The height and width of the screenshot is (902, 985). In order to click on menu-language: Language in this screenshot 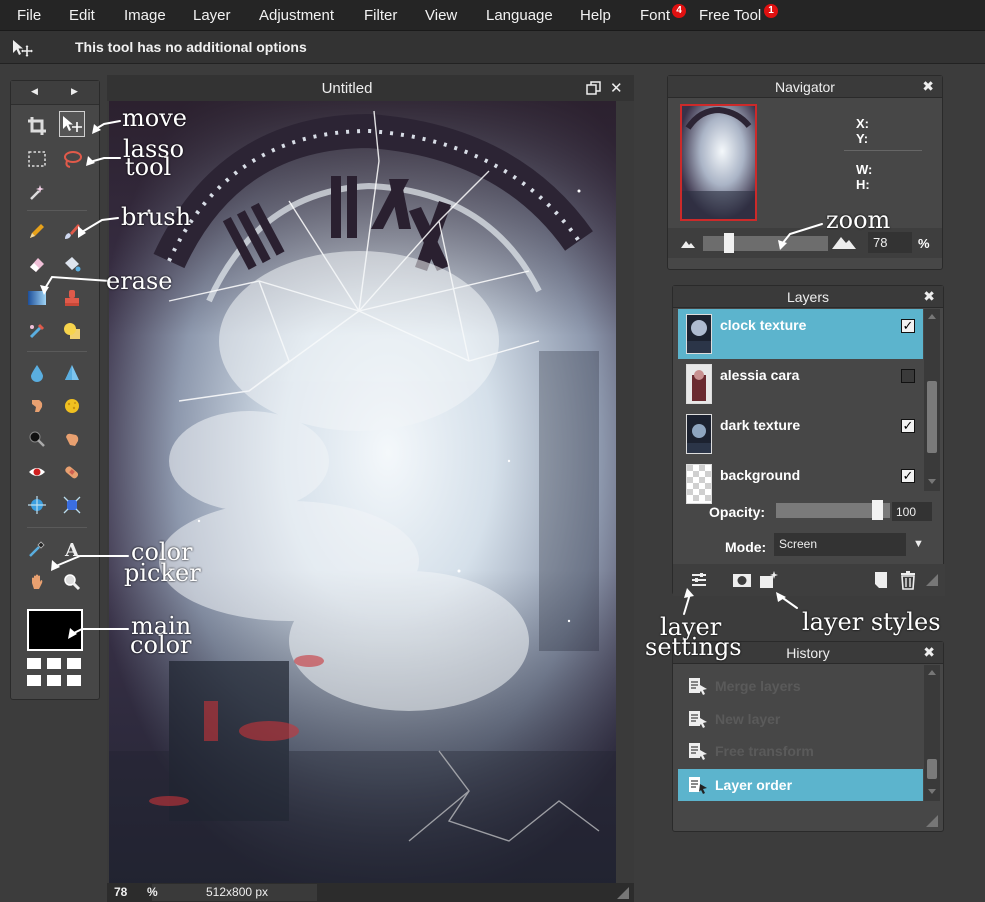, I will do `click(519, 15)`.